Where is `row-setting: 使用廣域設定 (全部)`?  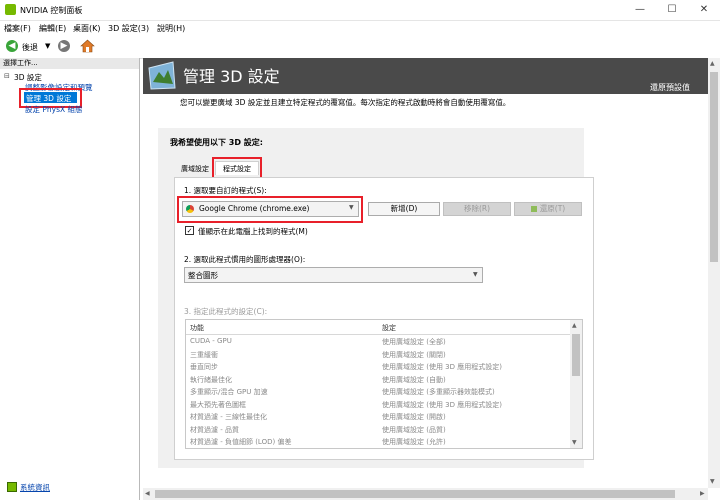
row-setting: 使用廣域設定 (全部) is located at coordinates (414, 342).